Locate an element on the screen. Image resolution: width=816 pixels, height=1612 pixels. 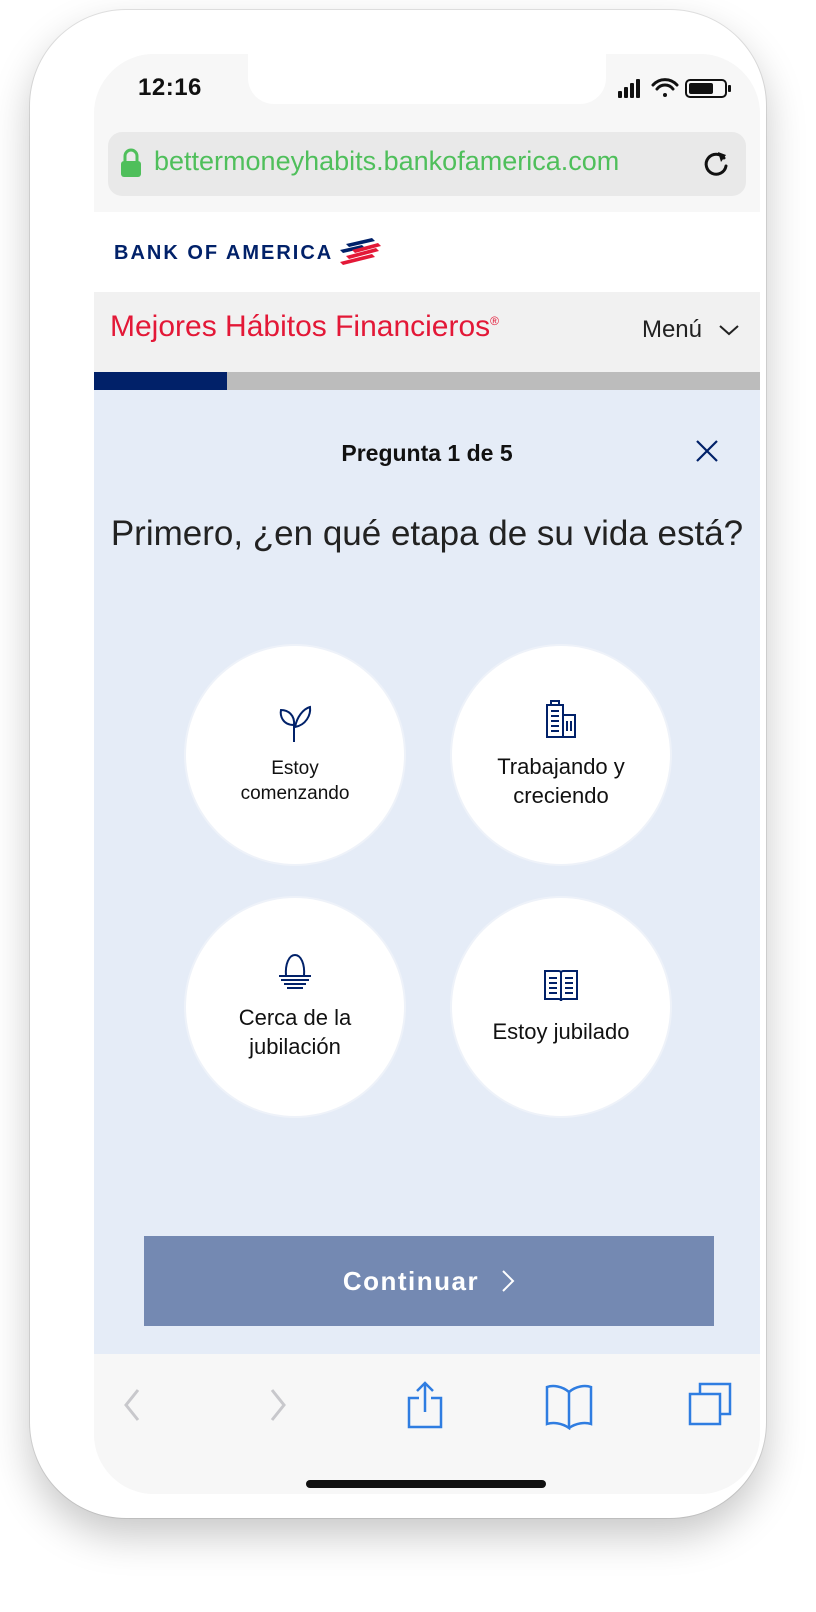
open-book-icon is located at coordinates (561, 985).